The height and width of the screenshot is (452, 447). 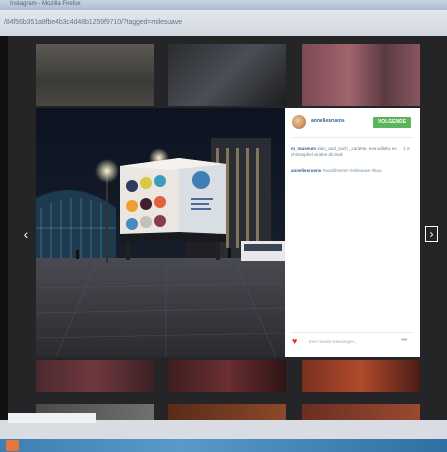 What do you see at coordinates (328, 121) in the screenshot?
I see `post-username: anneliesruens` at bounding box center [328, 121].